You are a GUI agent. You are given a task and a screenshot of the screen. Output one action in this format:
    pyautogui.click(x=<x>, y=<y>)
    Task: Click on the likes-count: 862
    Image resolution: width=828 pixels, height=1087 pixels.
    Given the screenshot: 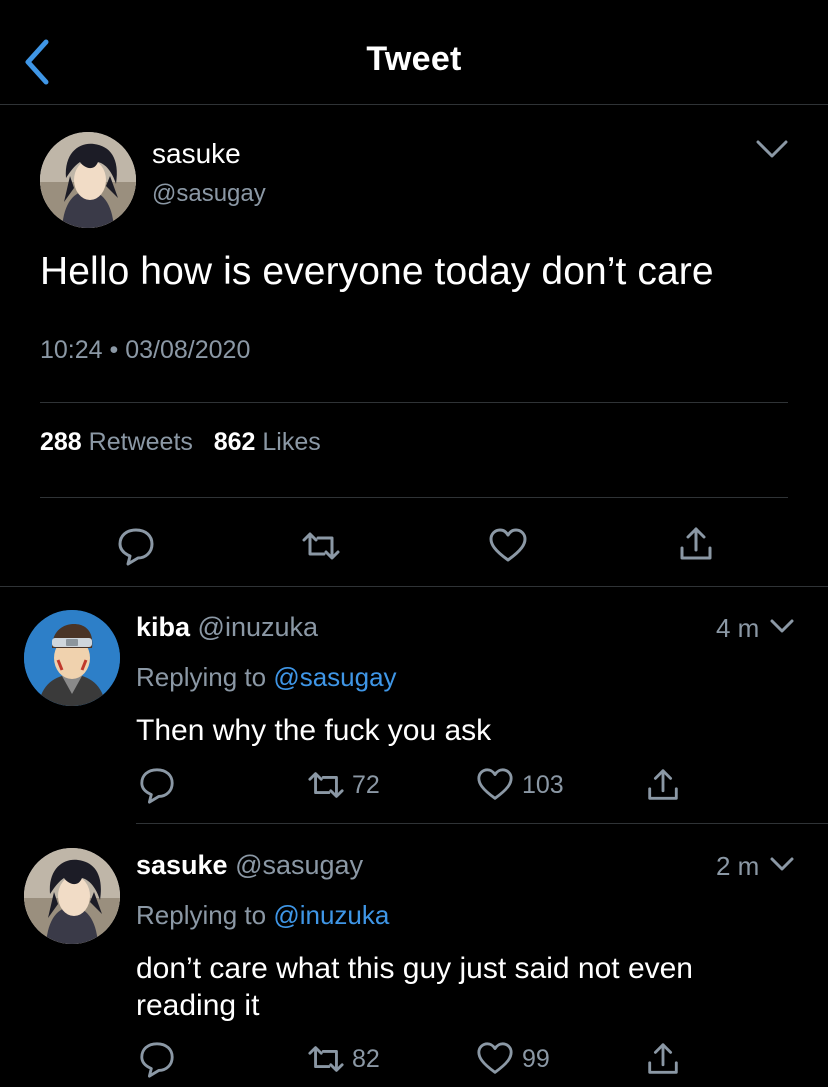 What is the action you would take?
    pyautogui.click(x=234, y=442)
    